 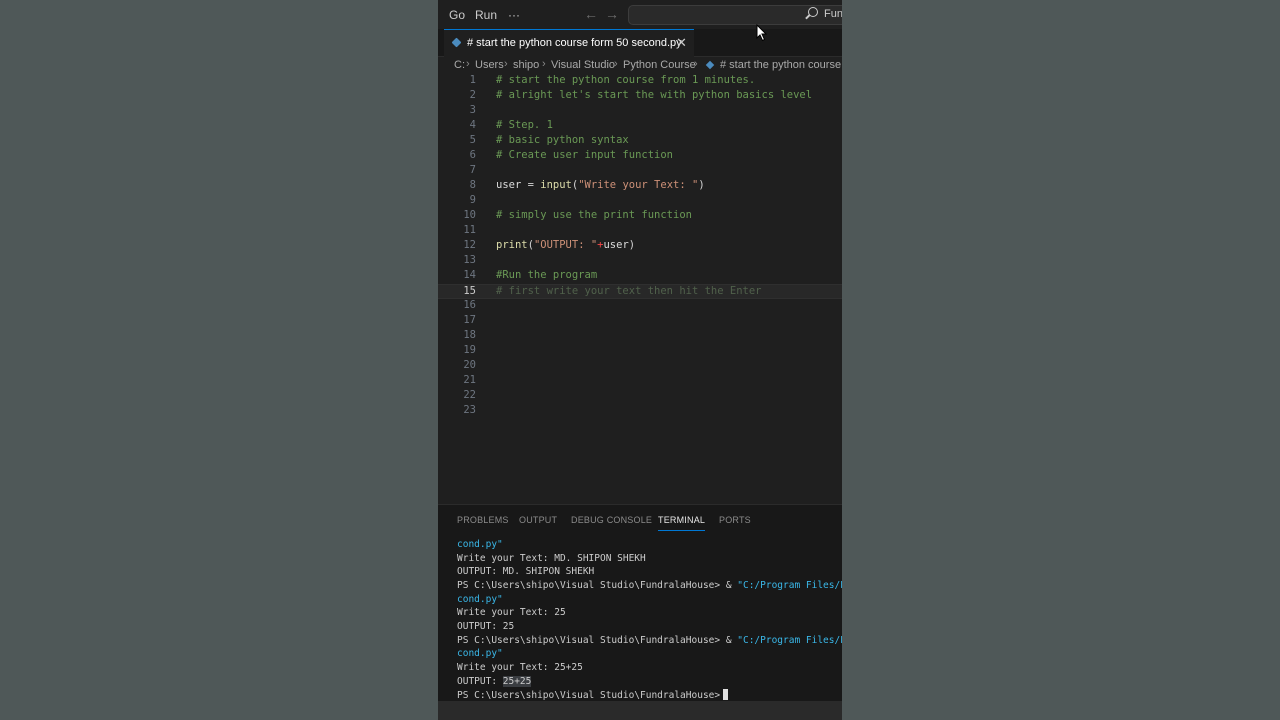 What do you see at coordinates (781, 65) in the screenshot?
I see `breadcrumb-item-file: # start the python course f` at bounding box center [781, 65].